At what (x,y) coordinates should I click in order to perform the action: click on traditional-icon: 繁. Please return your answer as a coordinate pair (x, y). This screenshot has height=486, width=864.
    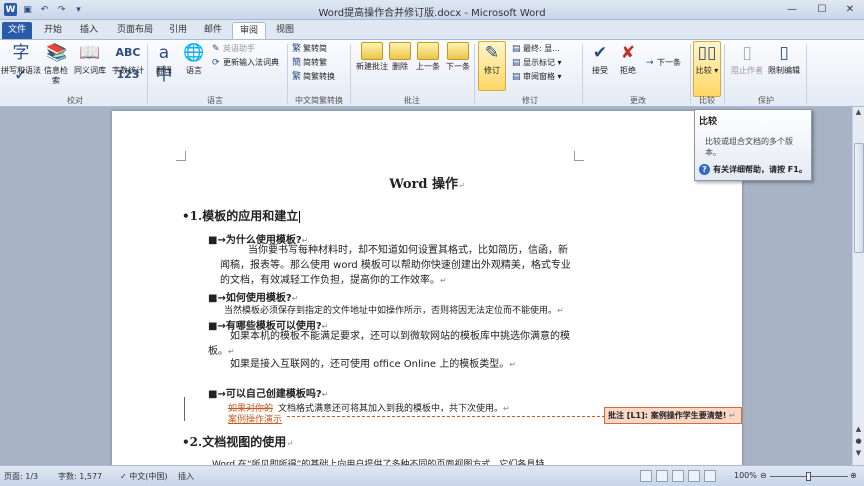
    Looking at the image, I should click on (297, 49).